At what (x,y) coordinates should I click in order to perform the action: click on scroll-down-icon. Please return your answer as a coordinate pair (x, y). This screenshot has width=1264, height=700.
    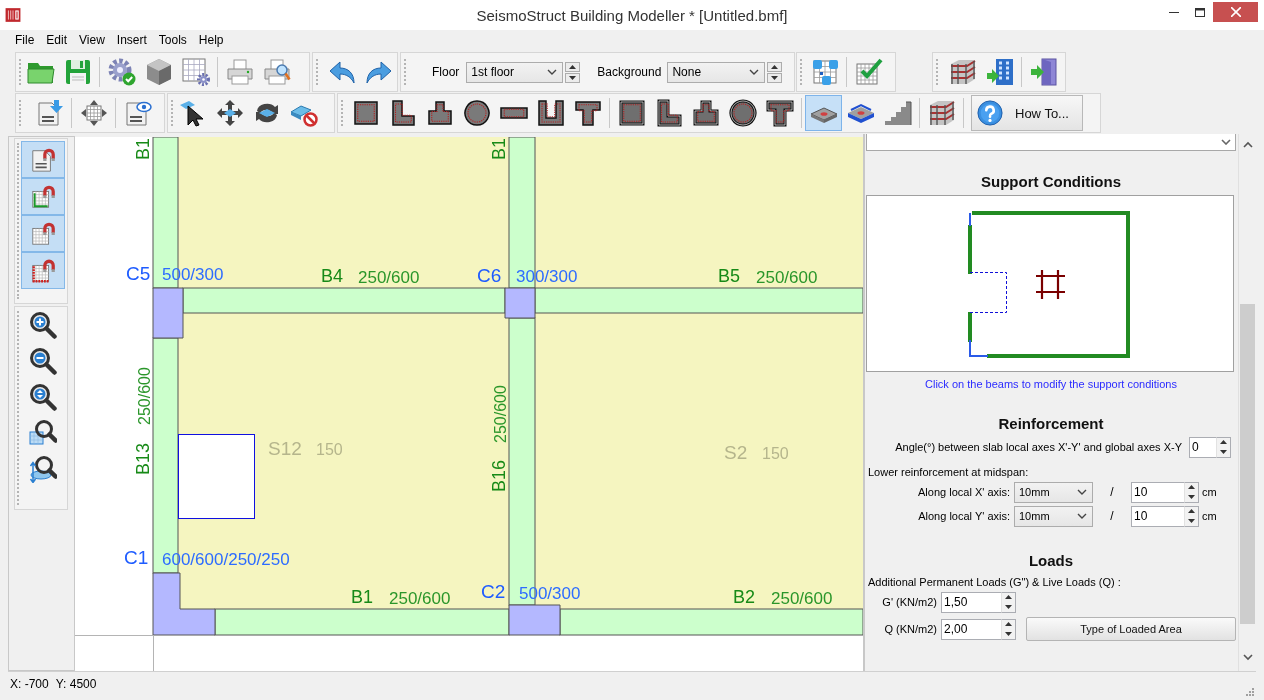
    Looking at the image, I should click on (1247, 657).